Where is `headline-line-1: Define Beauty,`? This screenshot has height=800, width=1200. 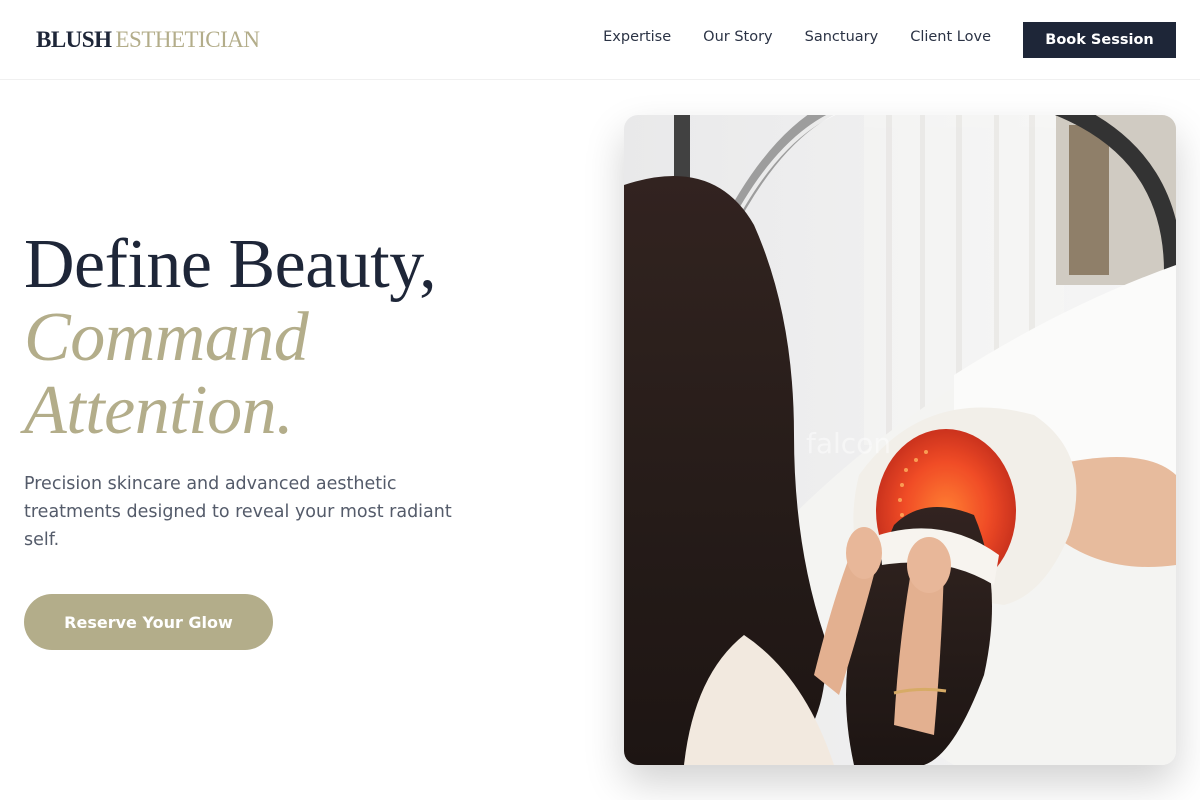
headline-line-1: Define Beauty, is located at coordinates (230, 264).